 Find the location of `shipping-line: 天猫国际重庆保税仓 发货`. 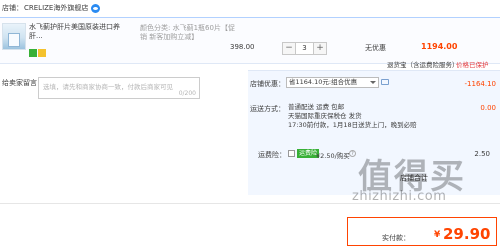

shipping-line: 天猫国际重庆保税仓 发货 is located at coordinates (325, 116).